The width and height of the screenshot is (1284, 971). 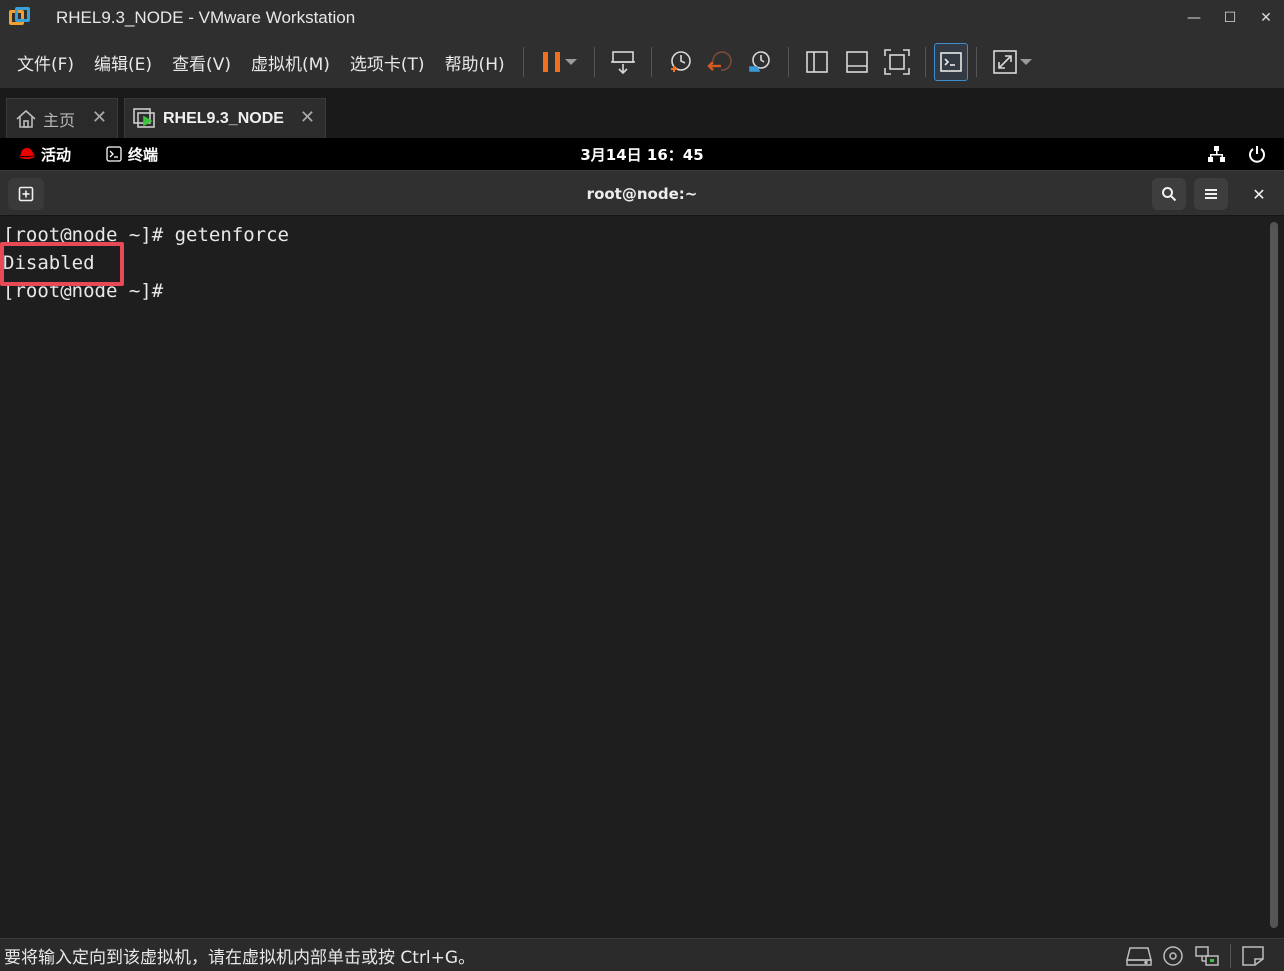 What do you see at coordinates (551, 62) in the screenshot?
I see `pause-icon` at bounding box center [551, 62].